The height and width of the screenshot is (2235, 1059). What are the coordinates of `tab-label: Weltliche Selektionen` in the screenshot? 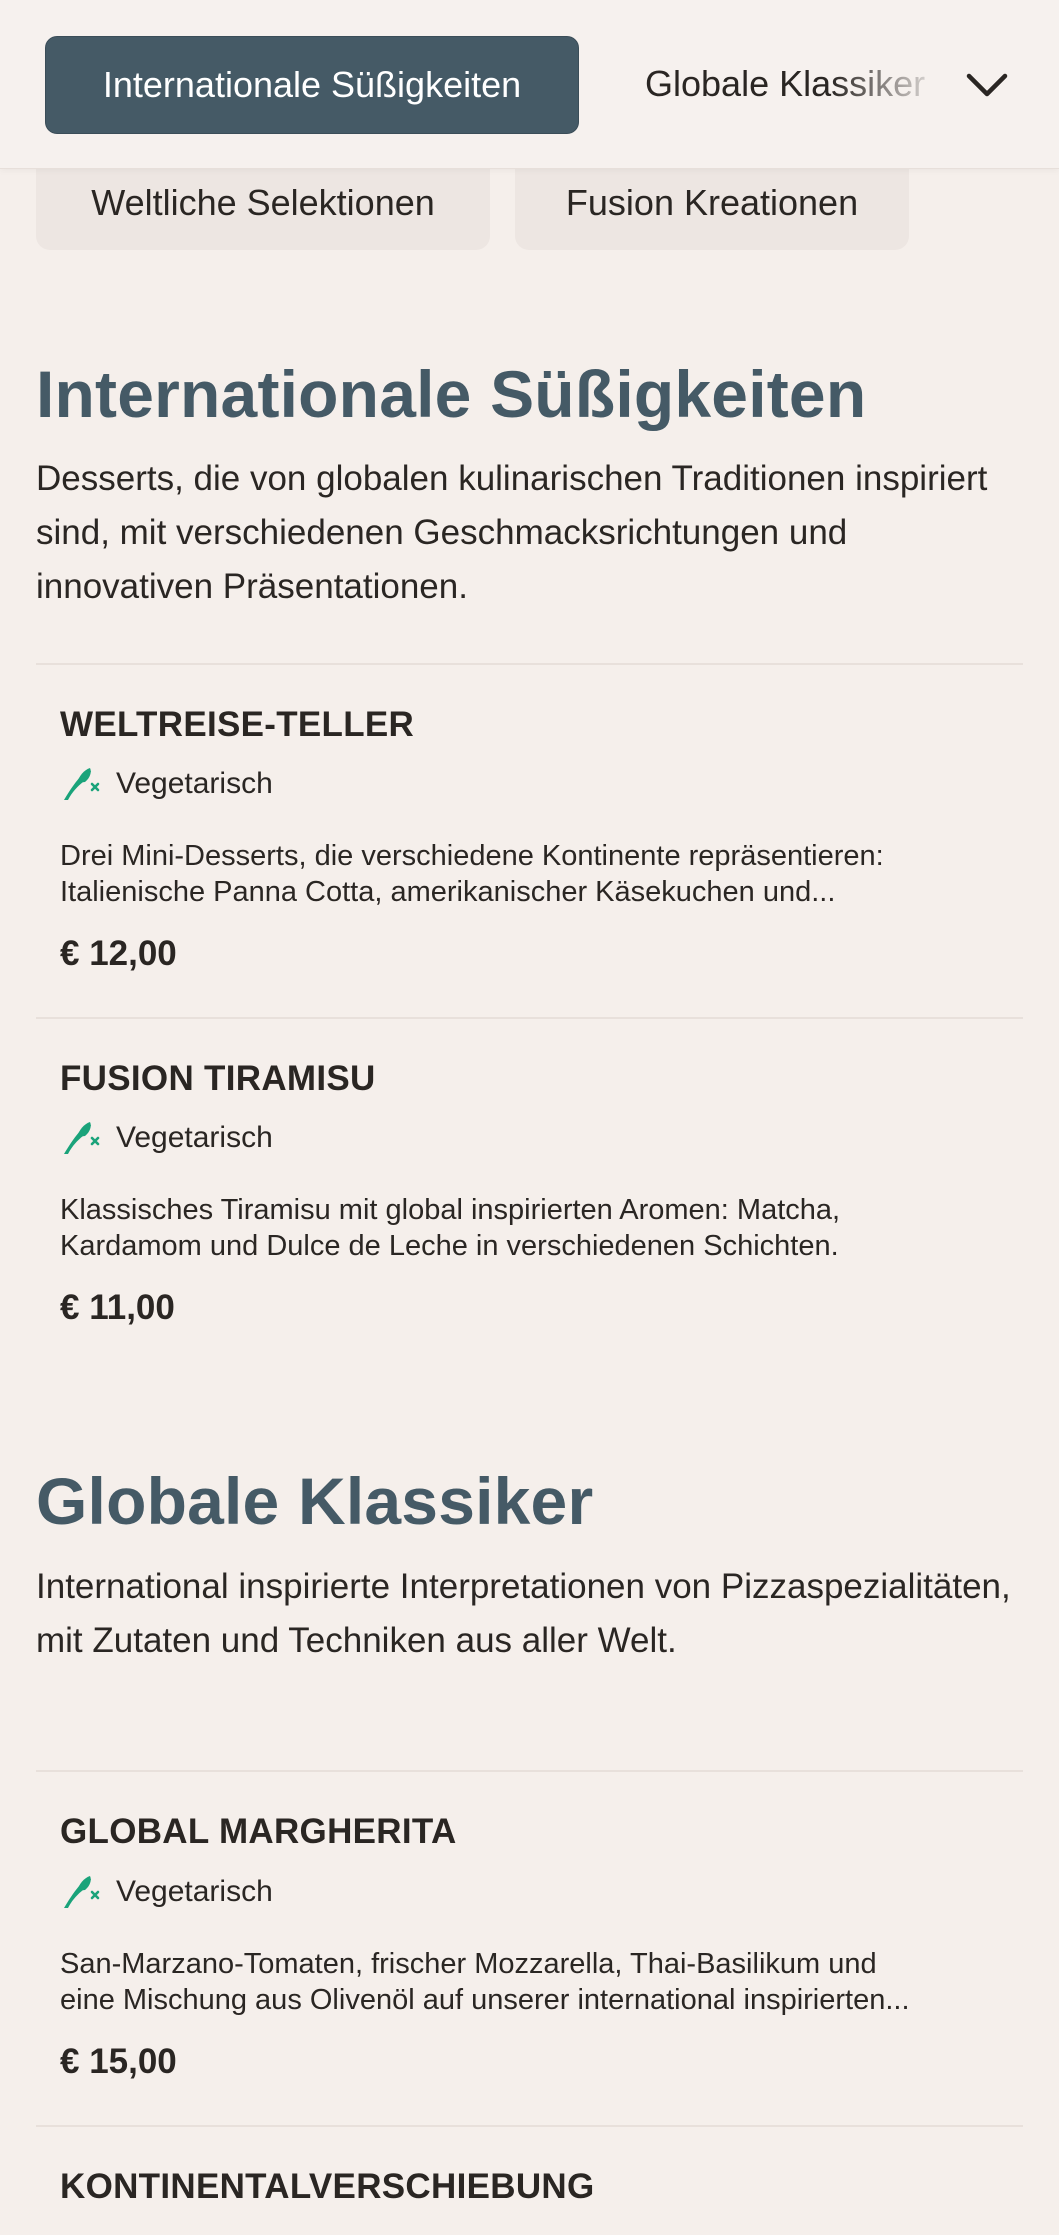 It's located at (263, 202).